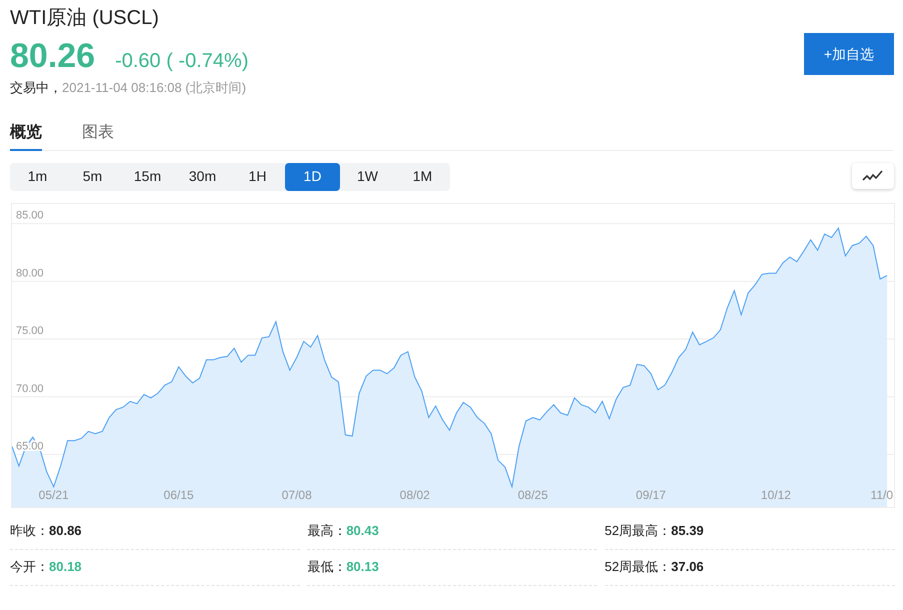  I want to click on stat-label: 最高：, so click(326, 531).